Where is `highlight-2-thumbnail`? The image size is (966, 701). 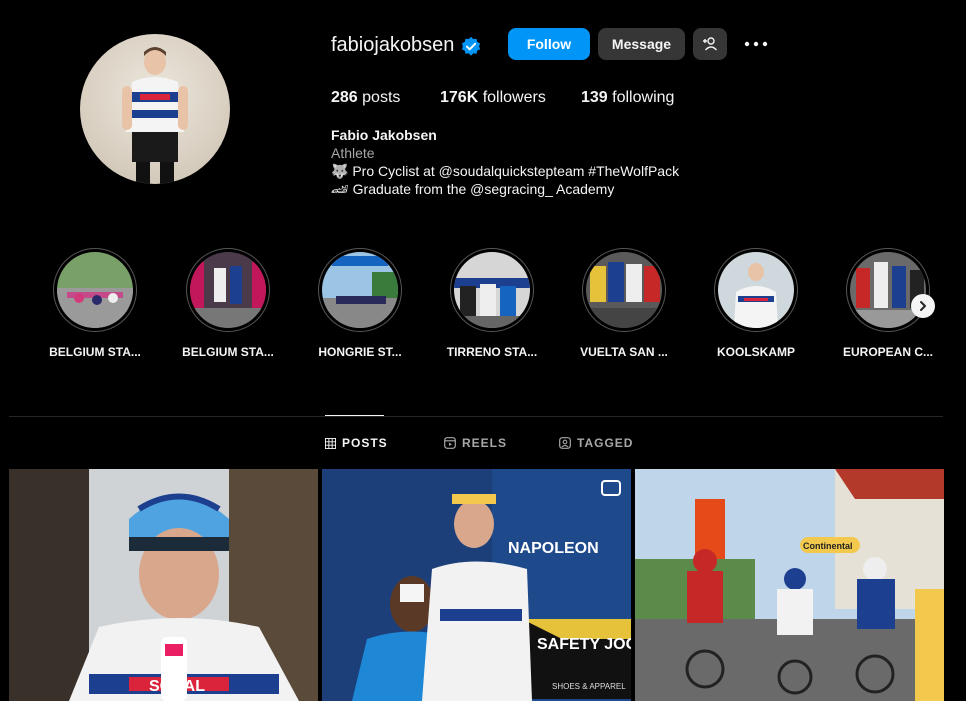 highlight-2-thumbnail is located at coordinates (228, 290).